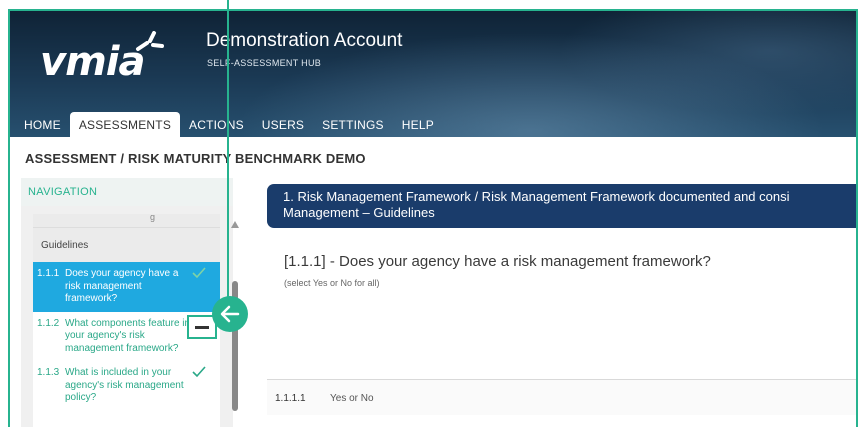  What do you see at coordinates (228, 148) in the screenshot?
I see `annotation-line` at bounding box center [228, 148].